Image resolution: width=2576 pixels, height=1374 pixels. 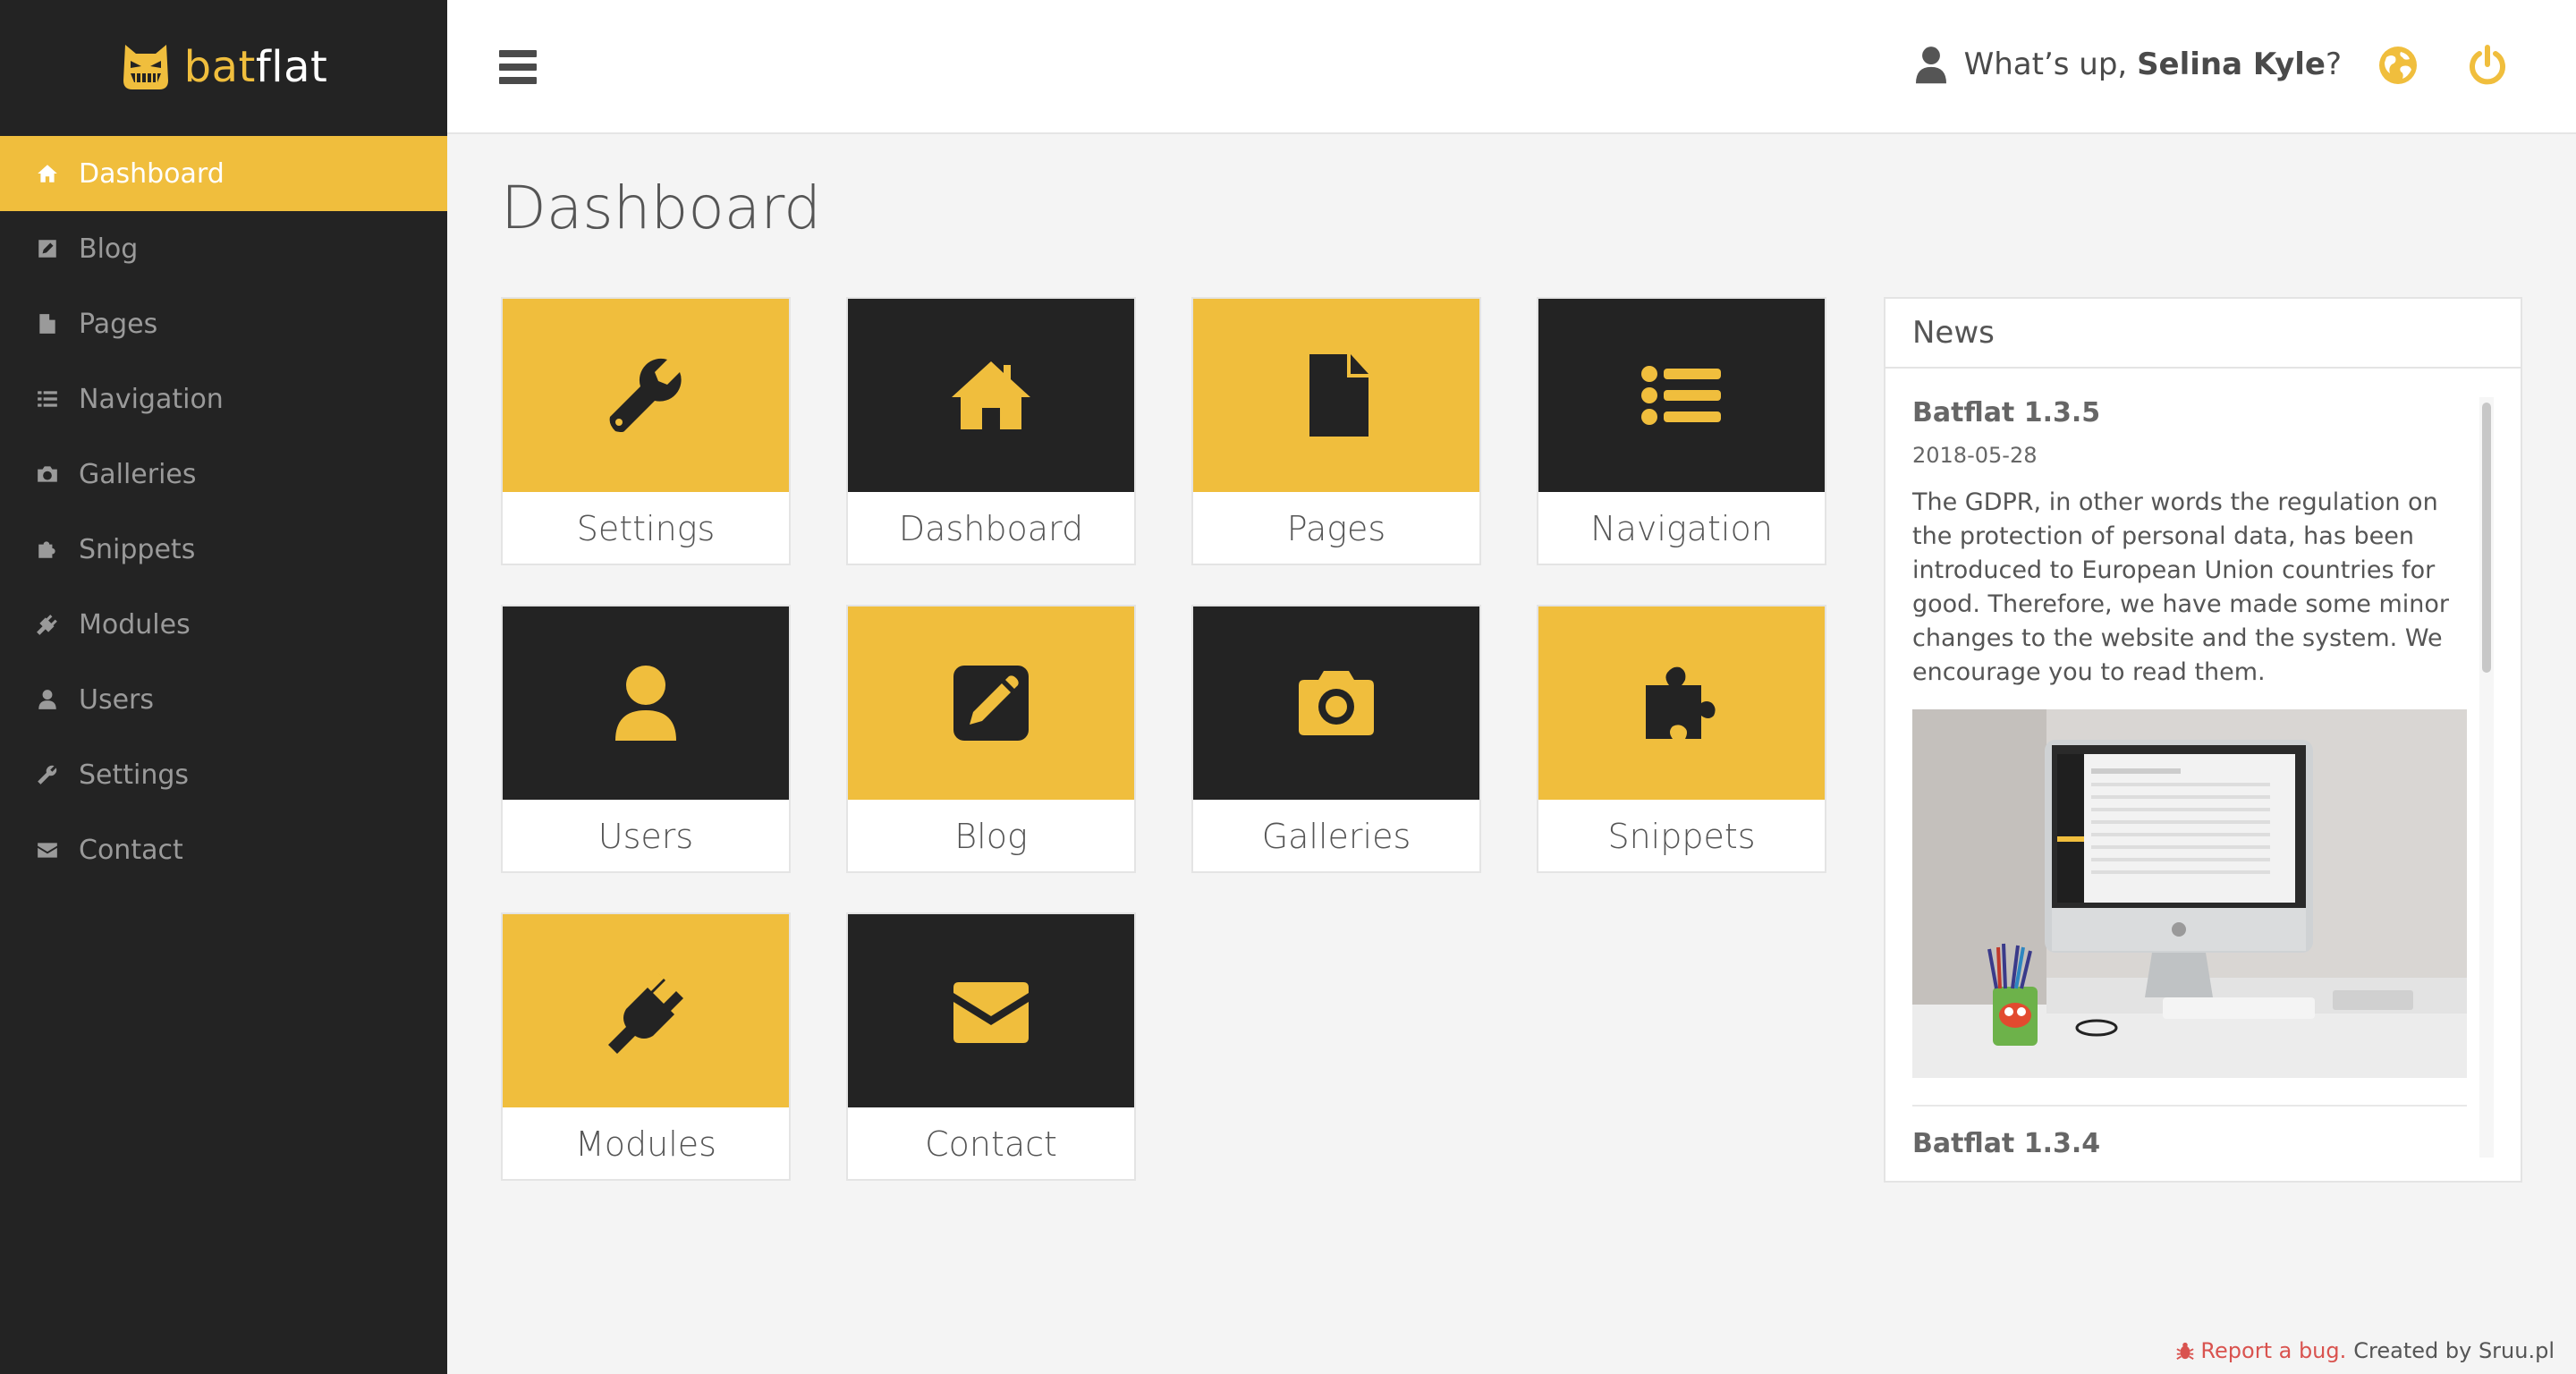 I want to click on sidebar-item-blog: Blog, so click(x=223, y=248).